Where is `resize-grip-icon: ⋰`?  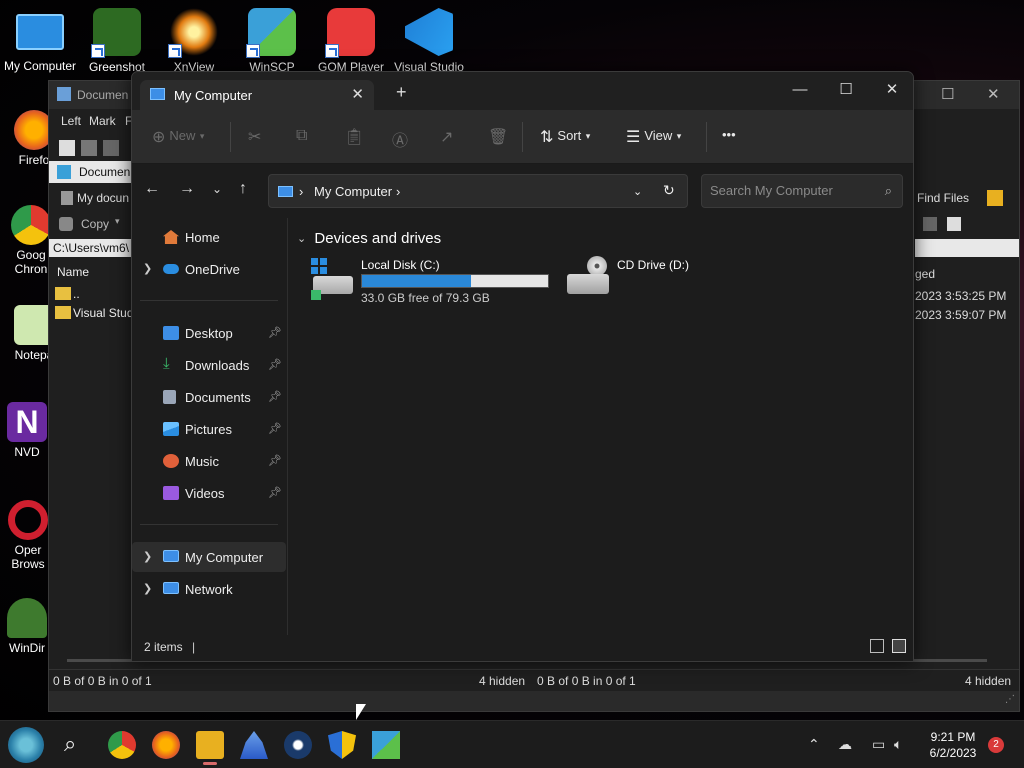 resize-grip-icon: ⋰ is located at coordinates (1010, 699).